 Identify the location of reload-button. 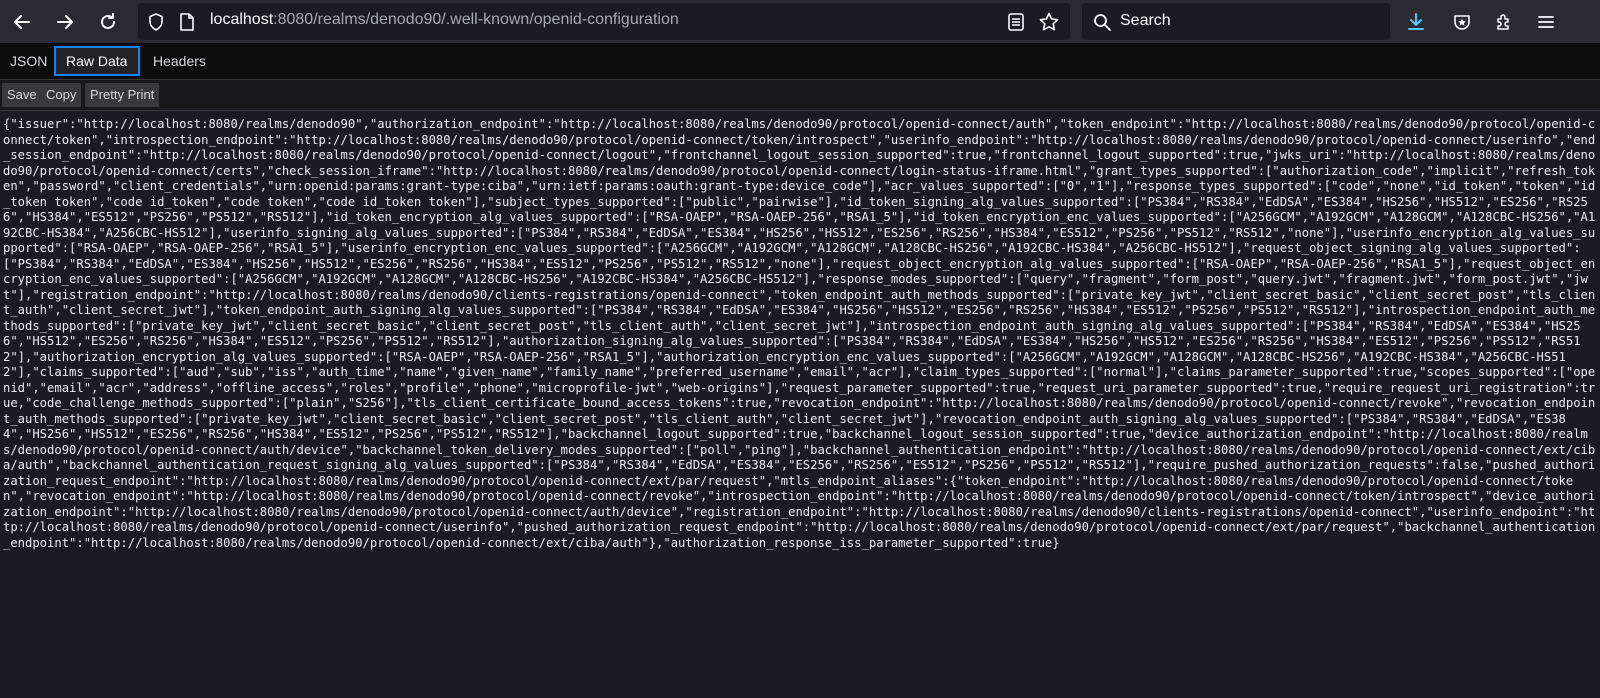
(108, 22).